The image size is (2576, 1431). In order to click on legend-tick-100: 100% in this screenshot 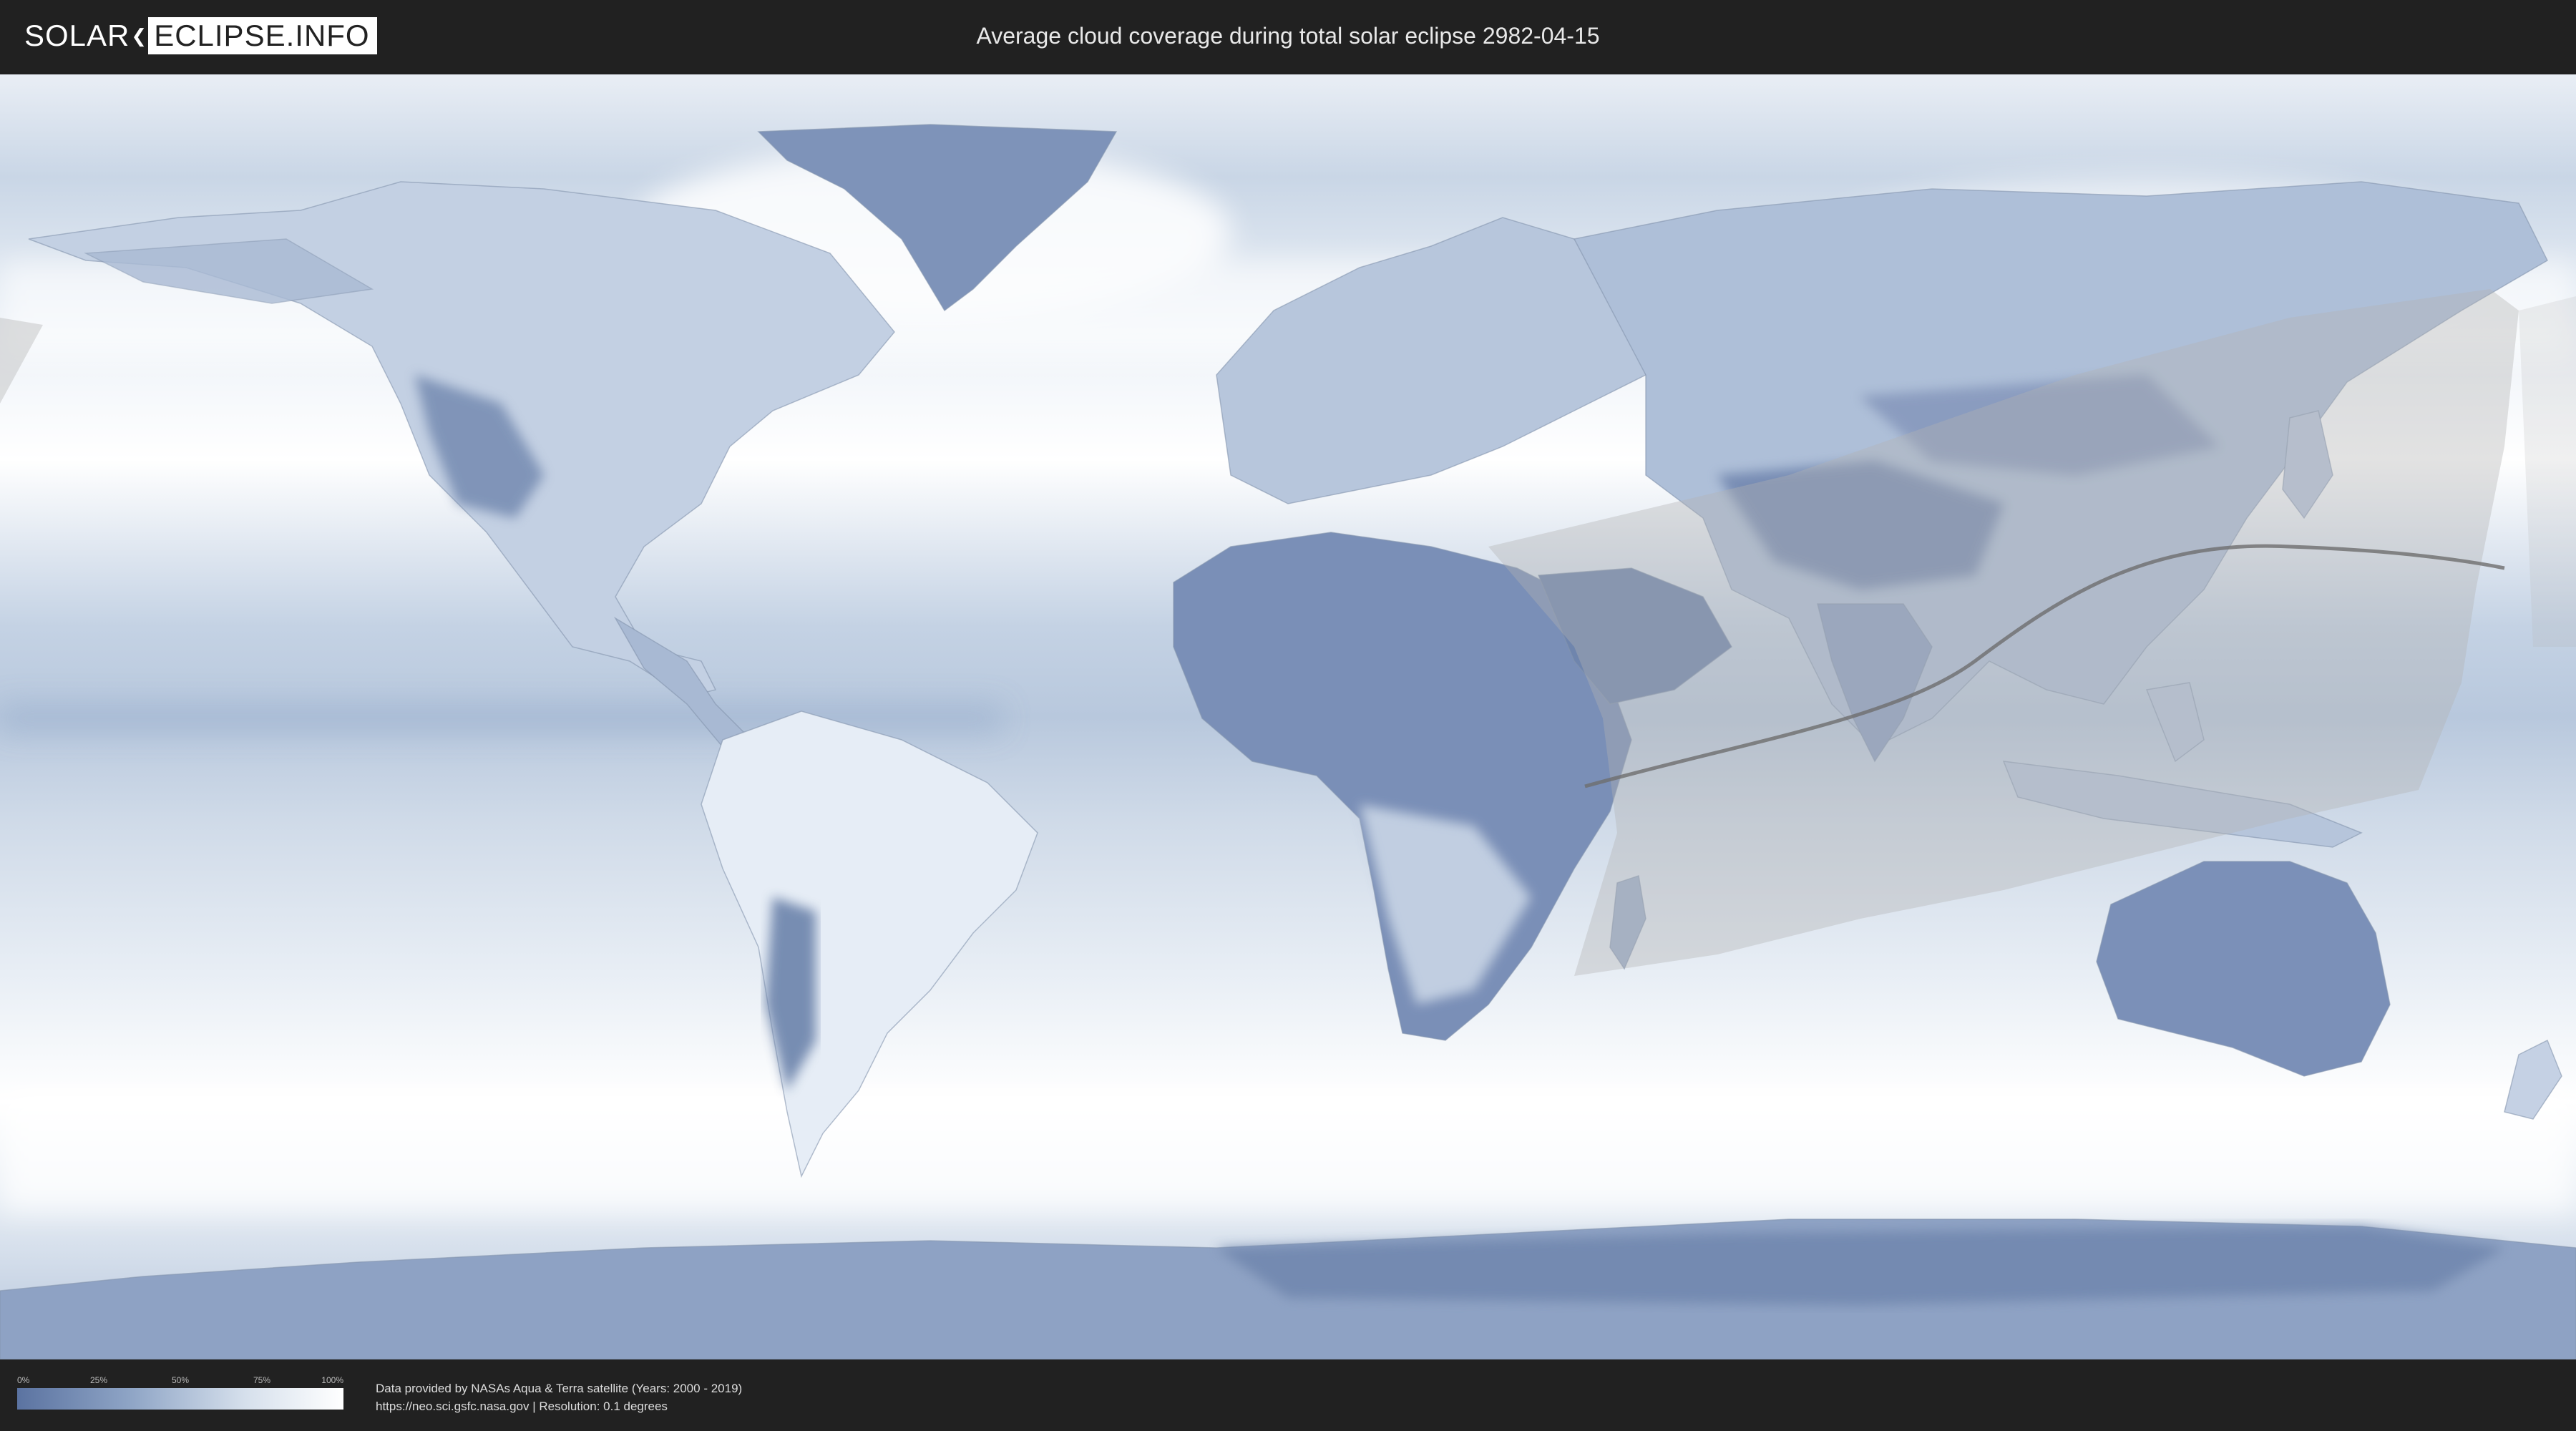, I will do `click(332, 1380)`.